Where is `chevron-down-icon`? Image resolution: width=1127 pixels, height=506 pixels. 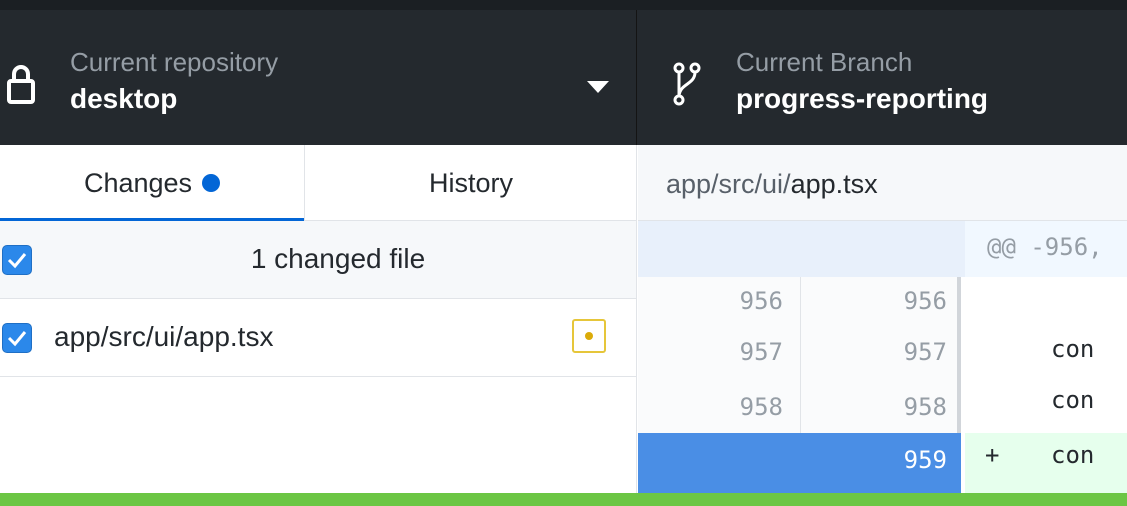
chevron-down-icon is located at coordinates (598, 87).